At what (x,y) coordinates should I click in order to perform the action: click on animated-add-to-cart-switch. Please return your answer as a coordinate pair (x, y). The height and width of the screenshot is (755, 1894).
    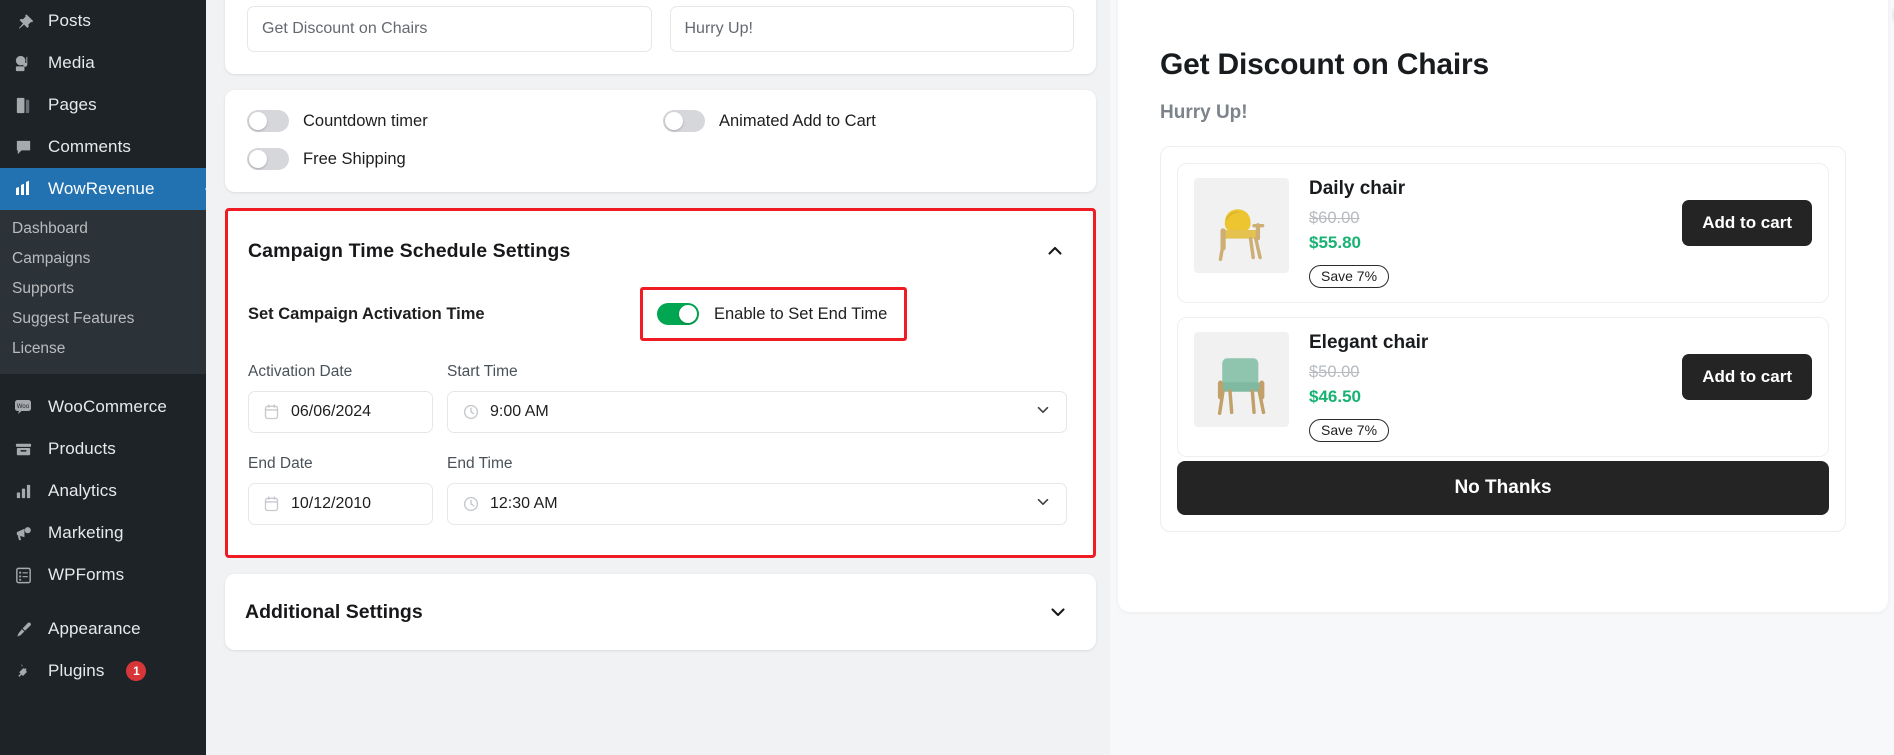
    Looking at the image, I should click on (684, 121).